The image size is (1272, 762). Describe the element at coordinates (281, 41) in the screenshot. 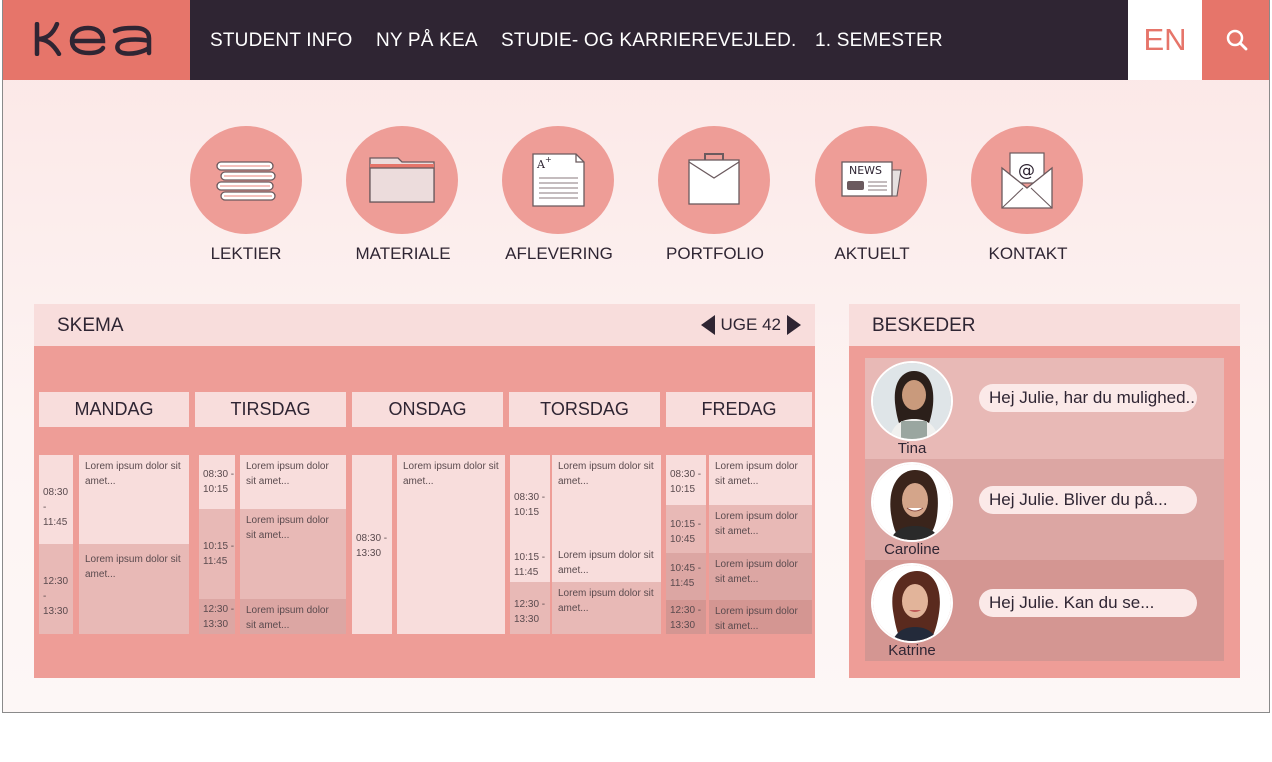

I see `nav-student-info: STUDENT INFO` at that location.